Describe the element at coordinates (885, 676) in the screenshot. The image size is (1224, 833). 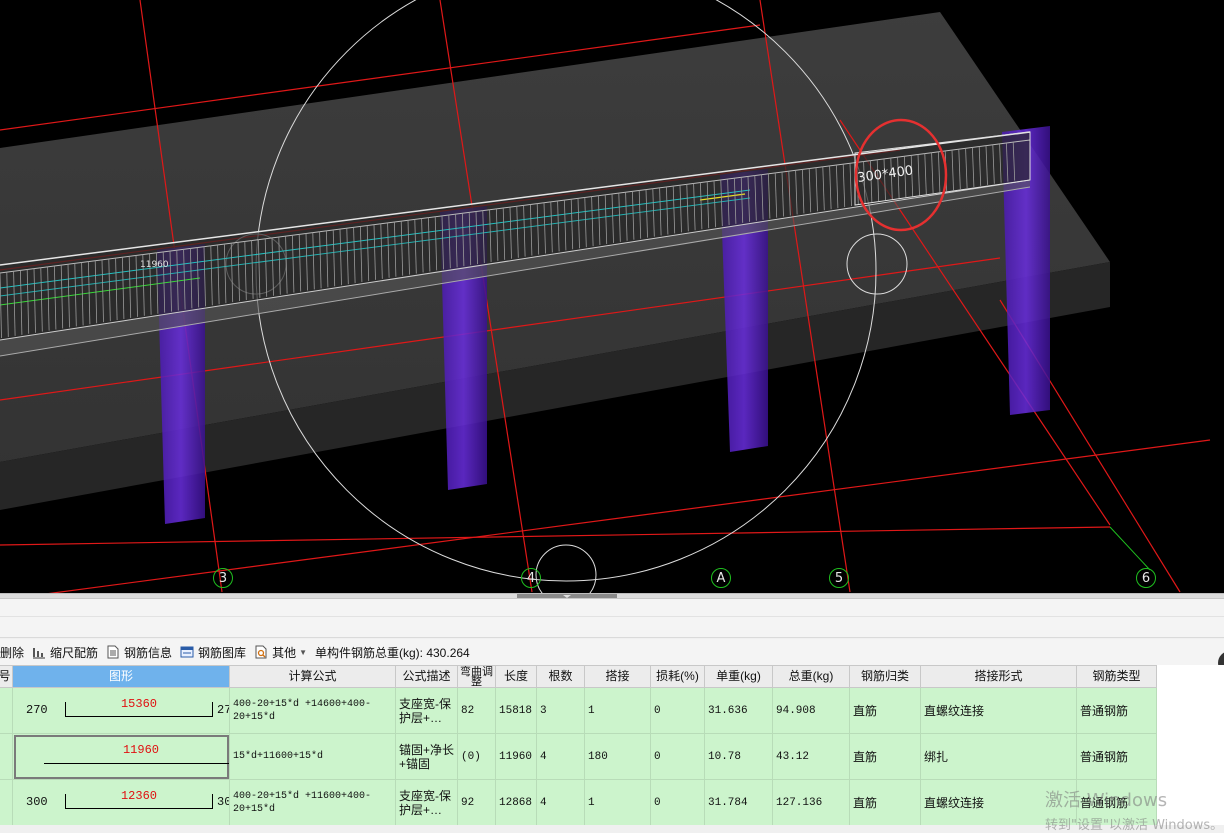
I see `col-header-category: 钢筋归类` at that location.